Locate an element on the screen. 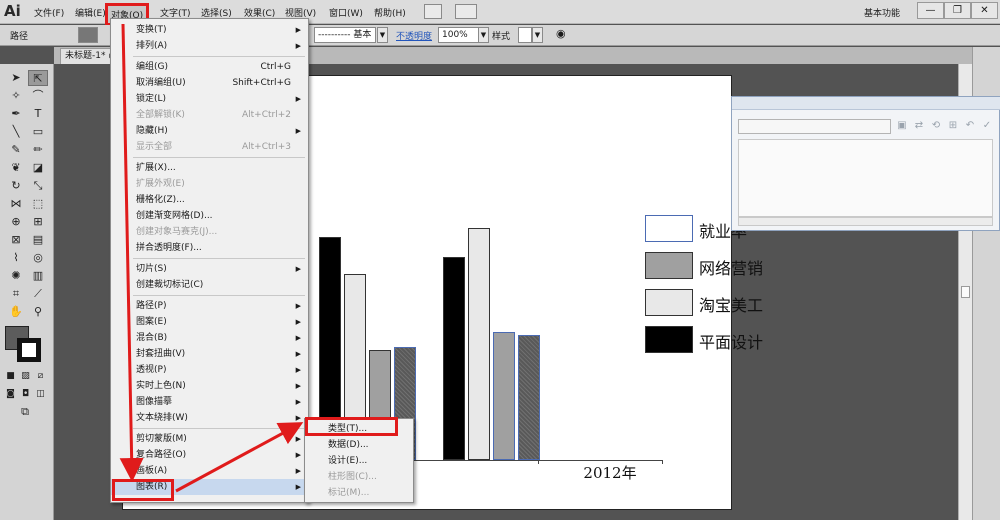 The image size is (1000, 520). apply-icon: ✓ is located at coordinates (987, 126).